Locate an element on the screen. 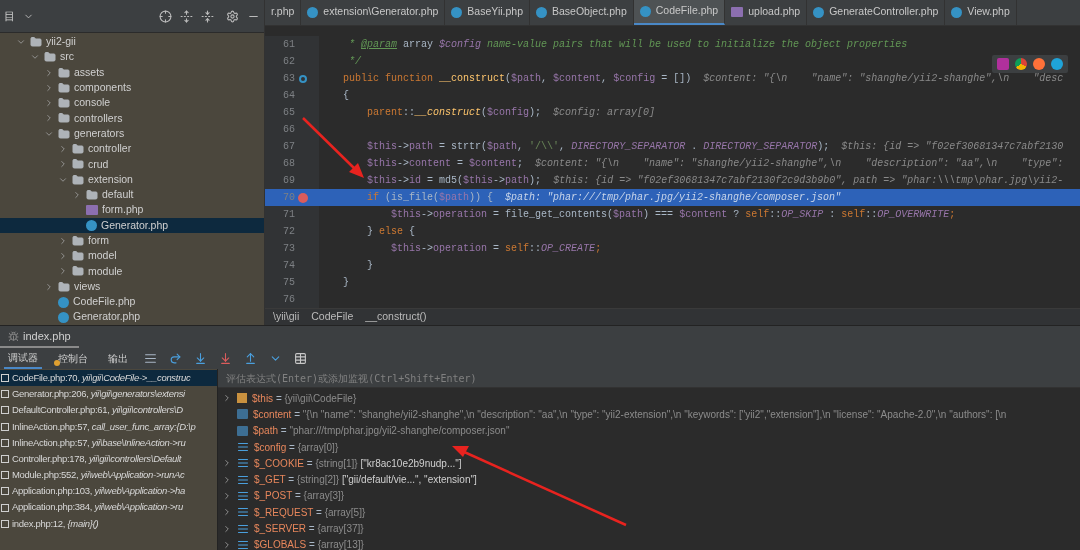  tool-tab: 控制台 is located at coordinates (73, 358).